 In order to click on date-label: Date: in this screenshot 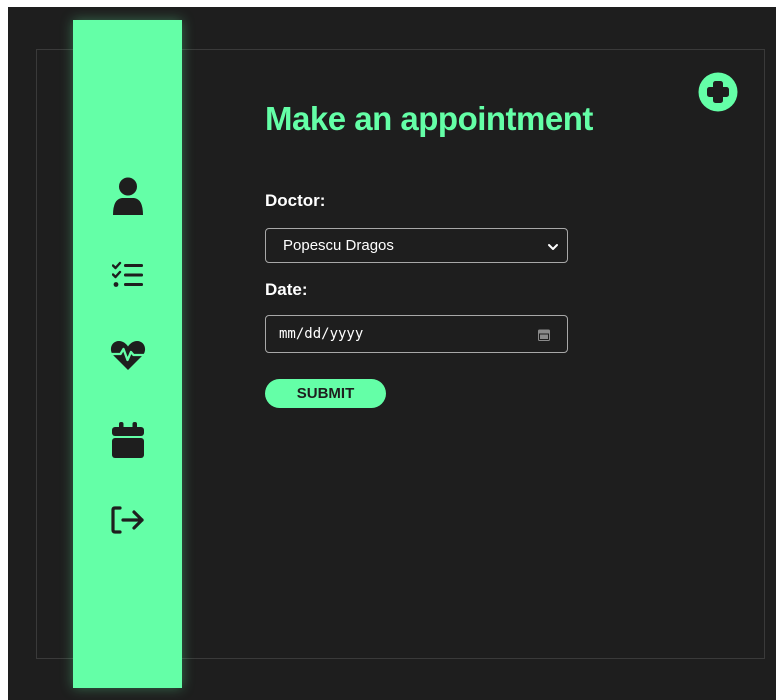, I will do `click(286, 289)`.